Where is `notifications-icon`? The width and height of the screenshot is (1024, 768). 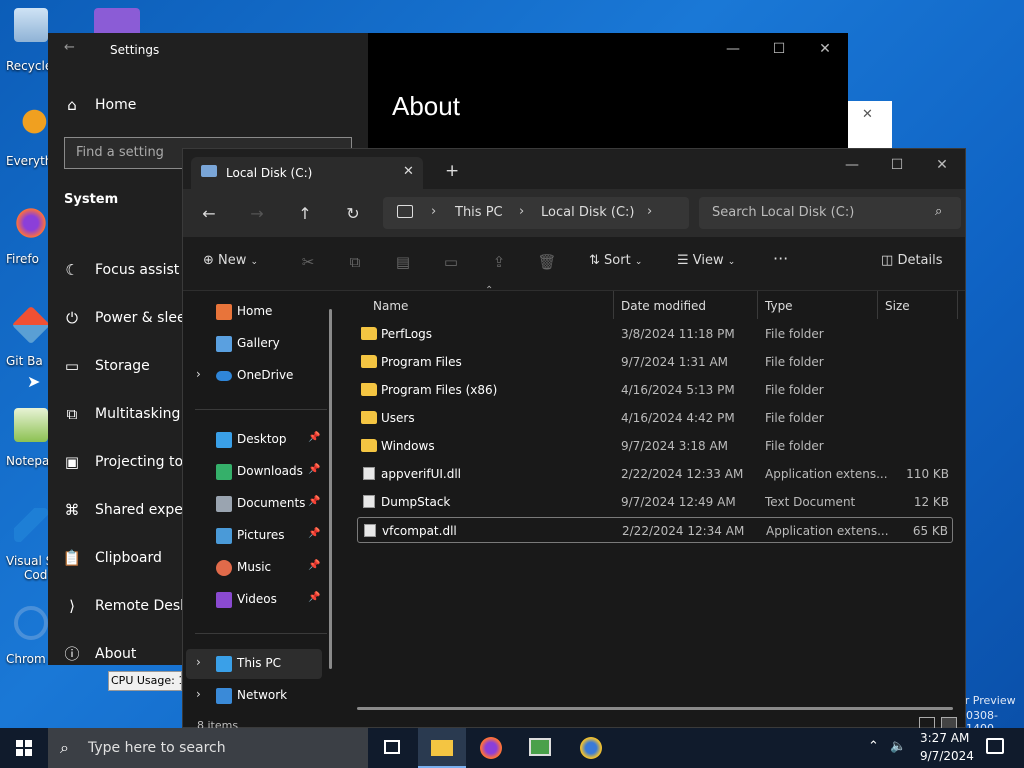 notifications-icon is located at coordinates (995, 746).